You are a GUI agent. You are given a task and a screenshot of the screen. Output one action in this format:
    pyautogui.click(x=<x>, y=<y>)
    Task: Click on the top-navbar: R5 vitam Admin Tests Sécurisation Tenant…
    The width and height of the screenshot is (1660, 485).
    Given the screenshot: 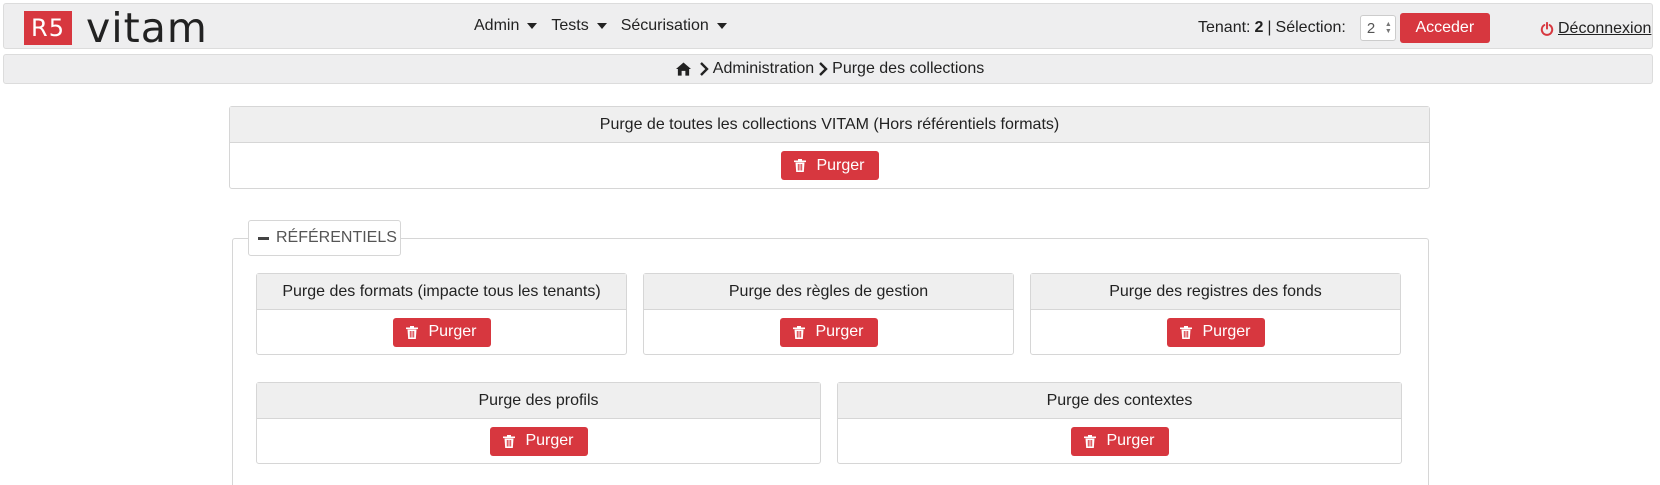 What is the action you would take?
    pyautogui.click(x=828, y=26)
    